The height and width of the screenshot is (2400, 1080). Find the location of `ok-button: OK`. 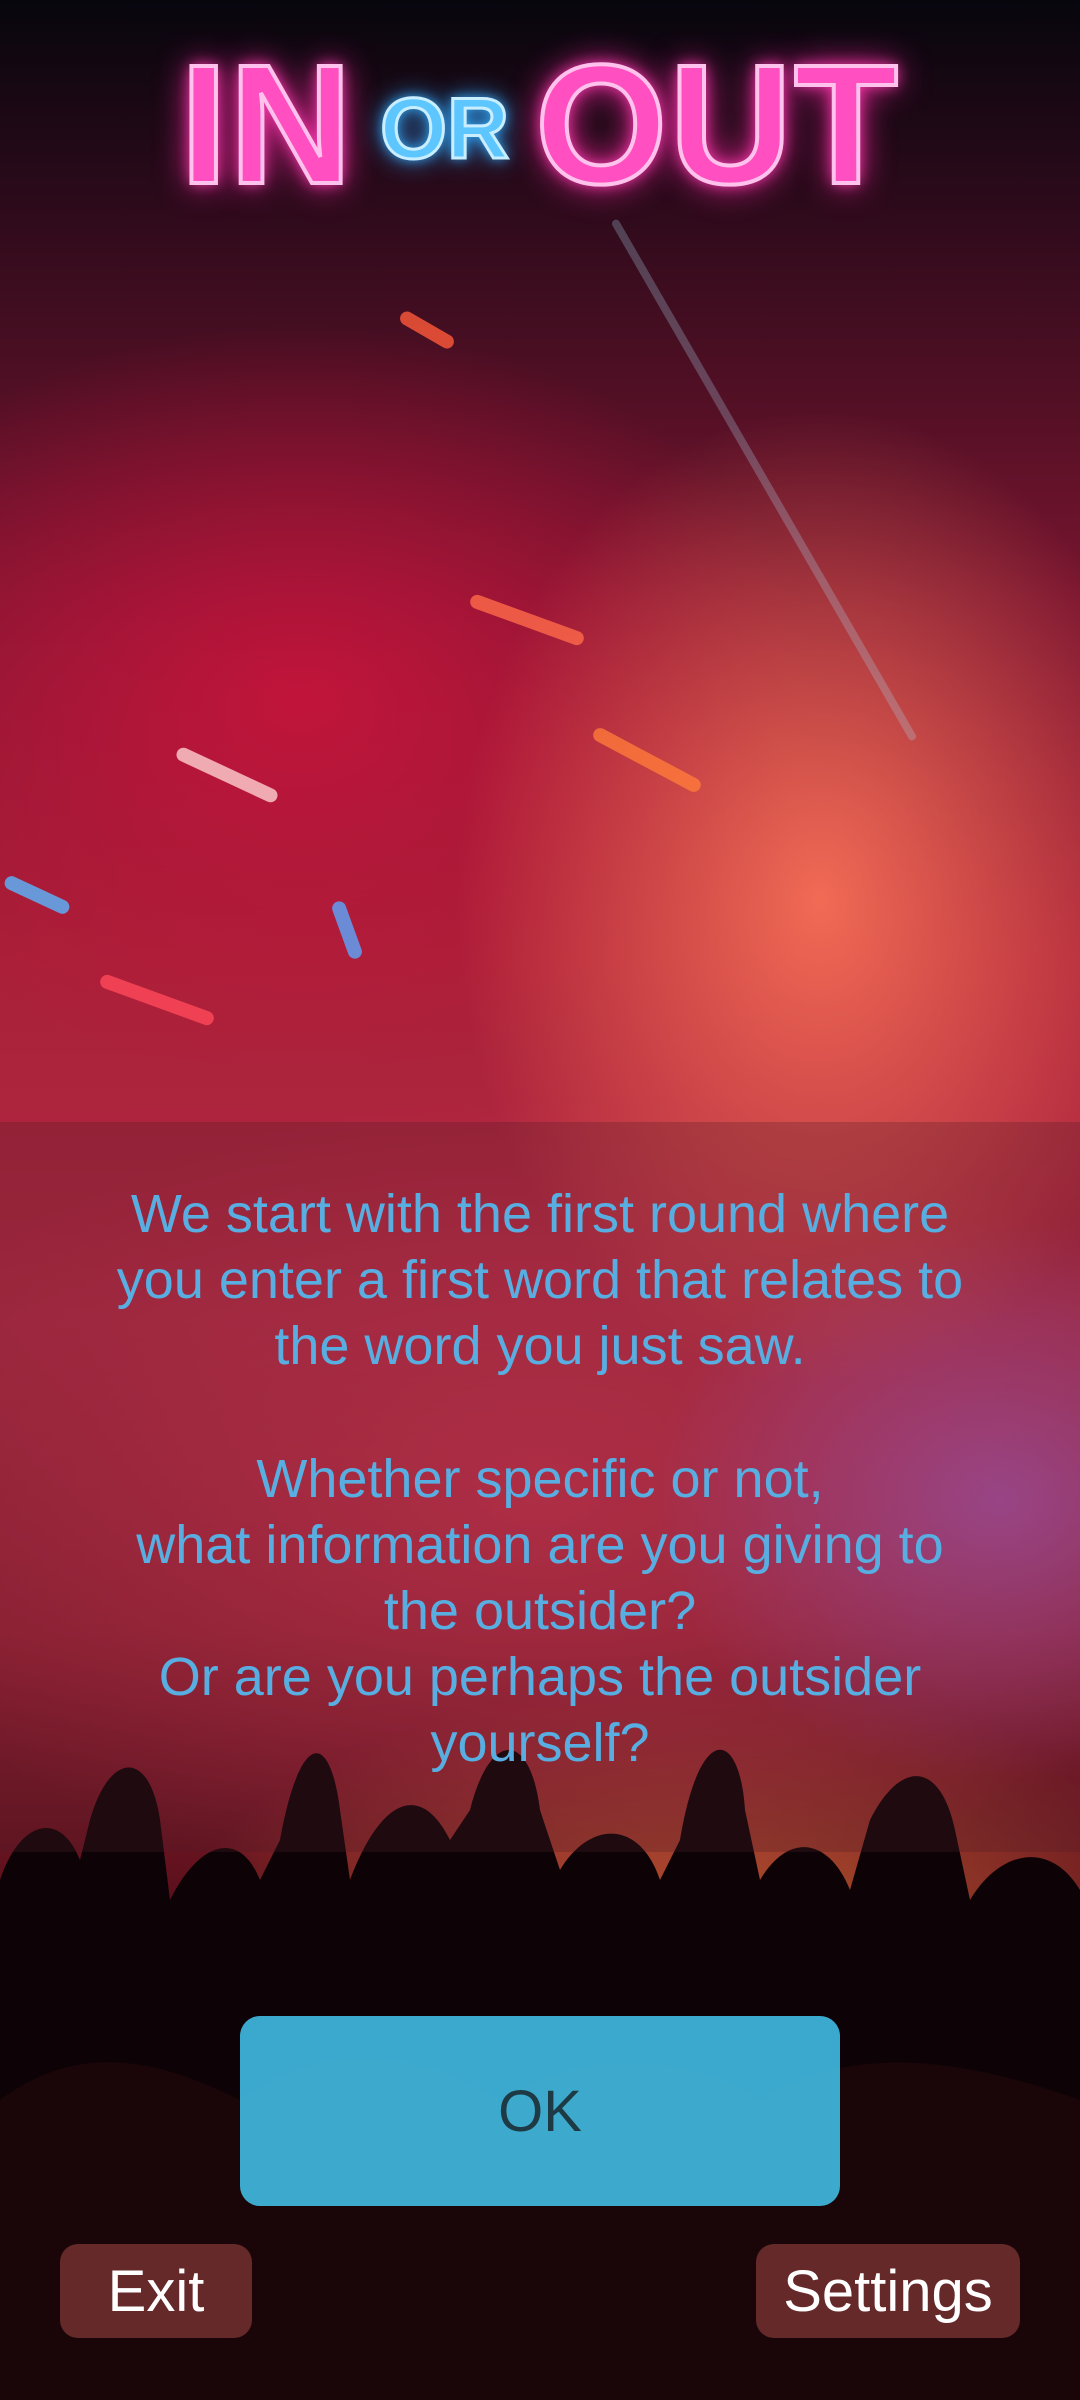

ok-button: OK is located at coordinates (540, 2111).